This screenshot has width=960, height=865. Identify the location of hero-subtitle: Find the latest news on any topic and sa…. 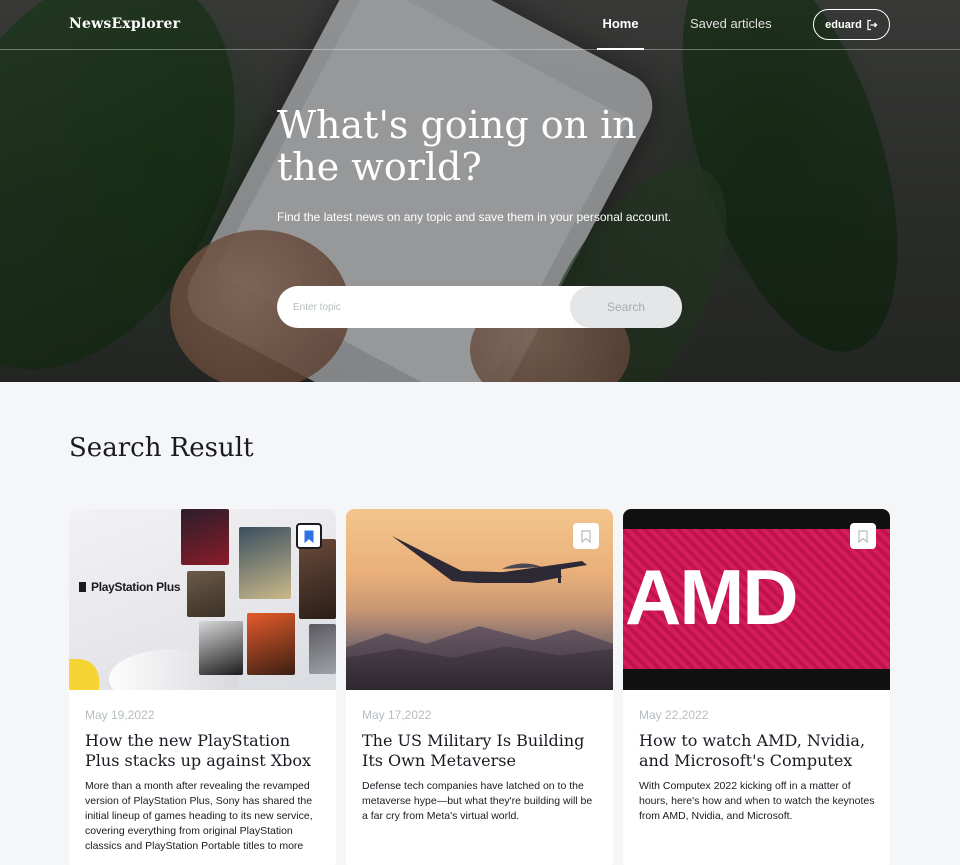
(474, 217).